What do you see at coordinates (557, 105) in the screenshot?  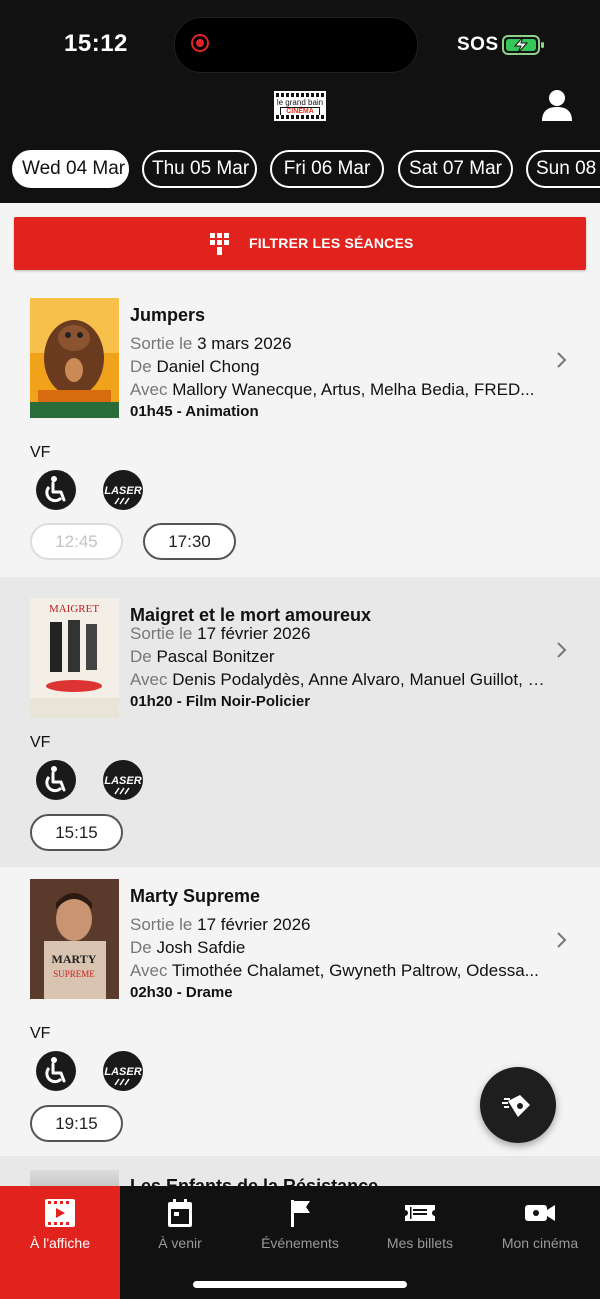 I see `profile-icon` at bounding box center [557, 105].